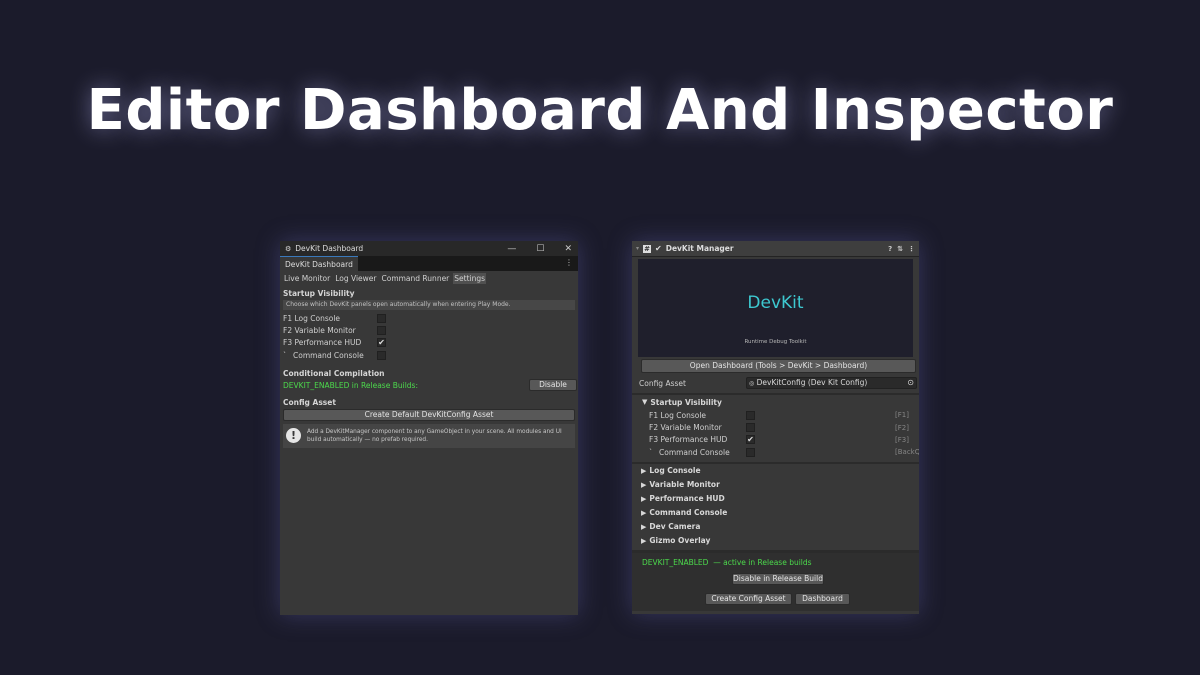 This screenshot has height=675, width=1200. I want to click on tab-devkit-dashboard: DevKit Dashboard, so click(319, 263).